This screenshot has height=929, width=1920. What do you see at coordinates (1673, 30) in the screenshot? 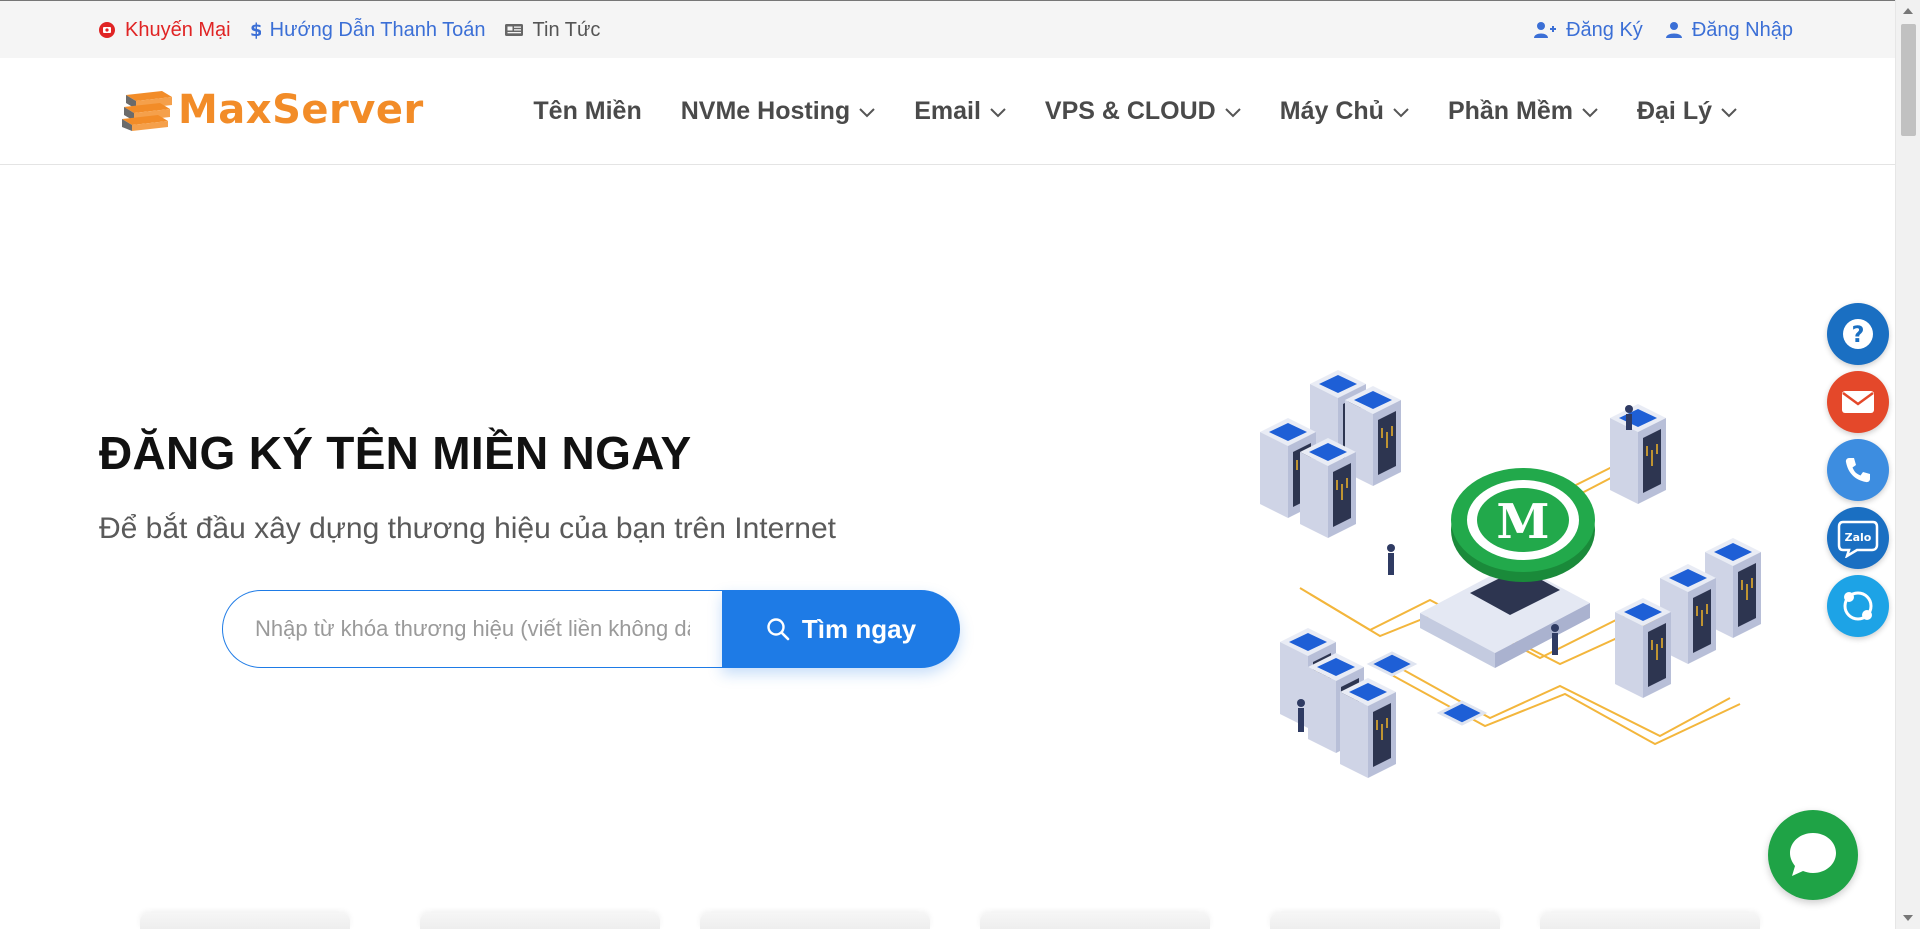
I see `user-icon` at bounding box center [1673, 30].